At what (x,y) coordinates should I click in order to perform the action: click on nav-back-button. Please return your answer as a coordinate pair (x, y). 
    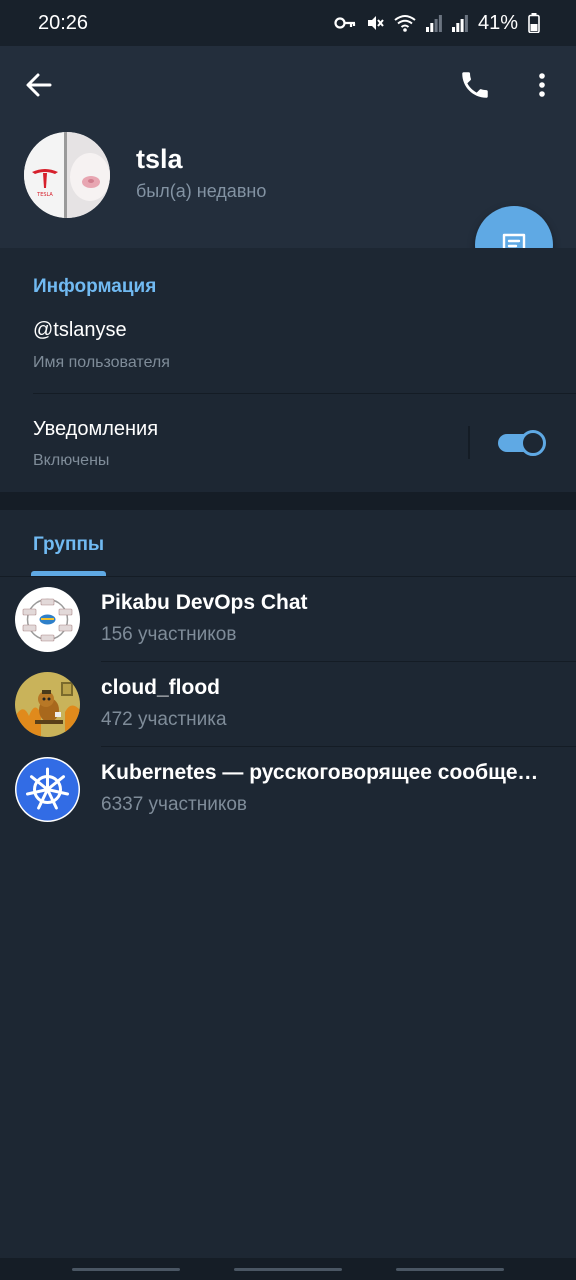
    Looking at the image, I should click on (450, 1269).